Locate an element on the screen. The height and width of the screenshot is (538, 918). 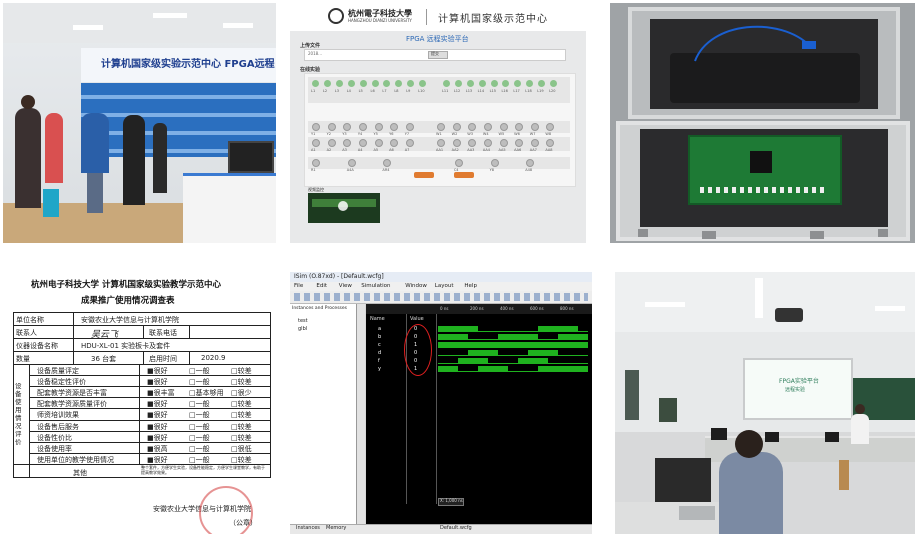
row-label: 数量 is located at coordinates (23, 359).